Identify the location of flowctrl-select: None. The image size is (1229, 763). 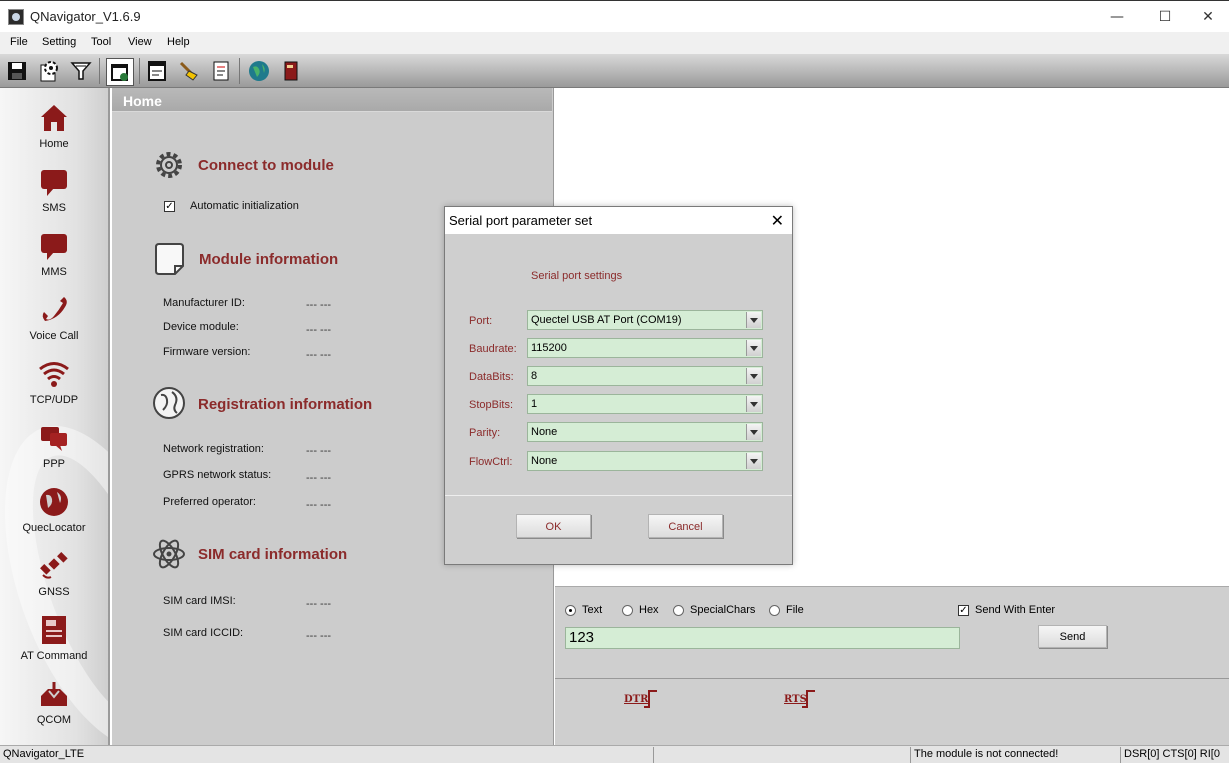
(645, 461).